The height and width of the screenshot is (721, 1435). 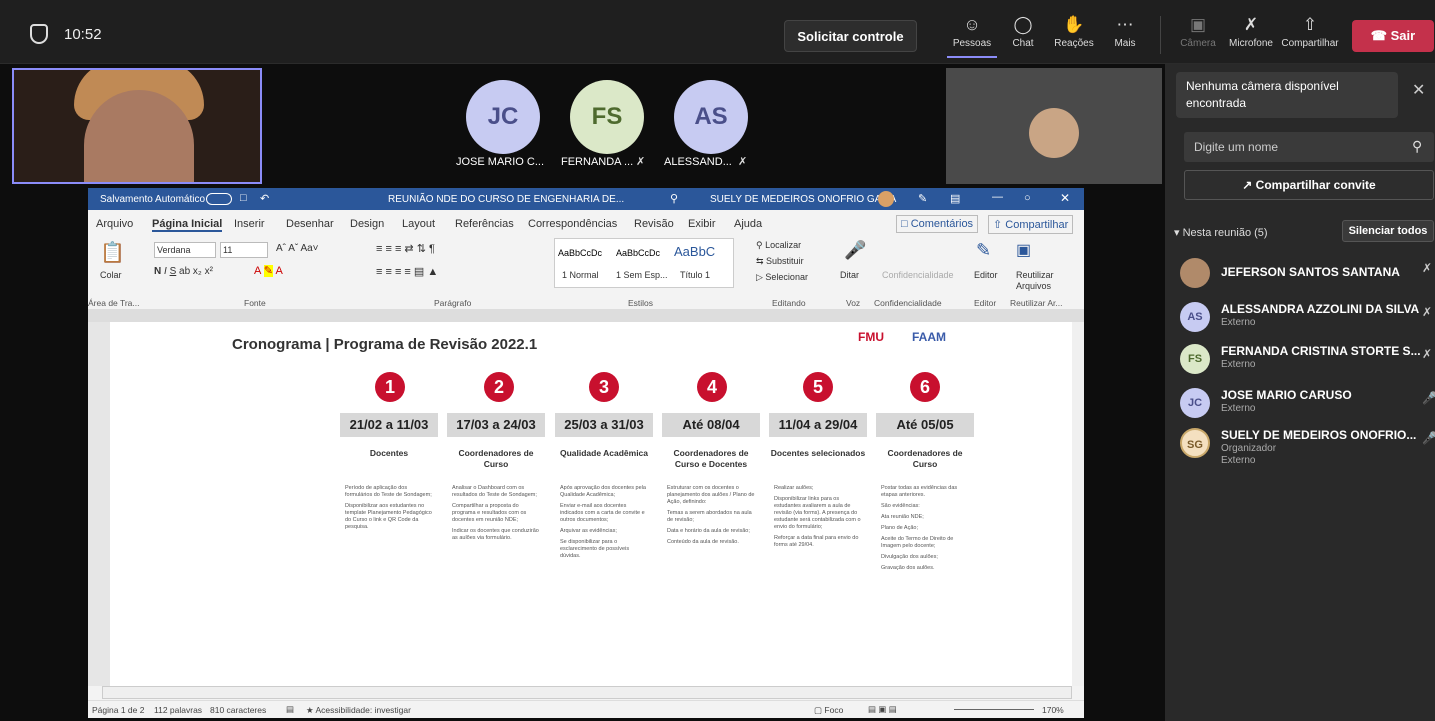 What do you see at coordinates (1198, 43) in the screenshot?
I see `camera-label: Câmera` at bounding box center [1198, 43].